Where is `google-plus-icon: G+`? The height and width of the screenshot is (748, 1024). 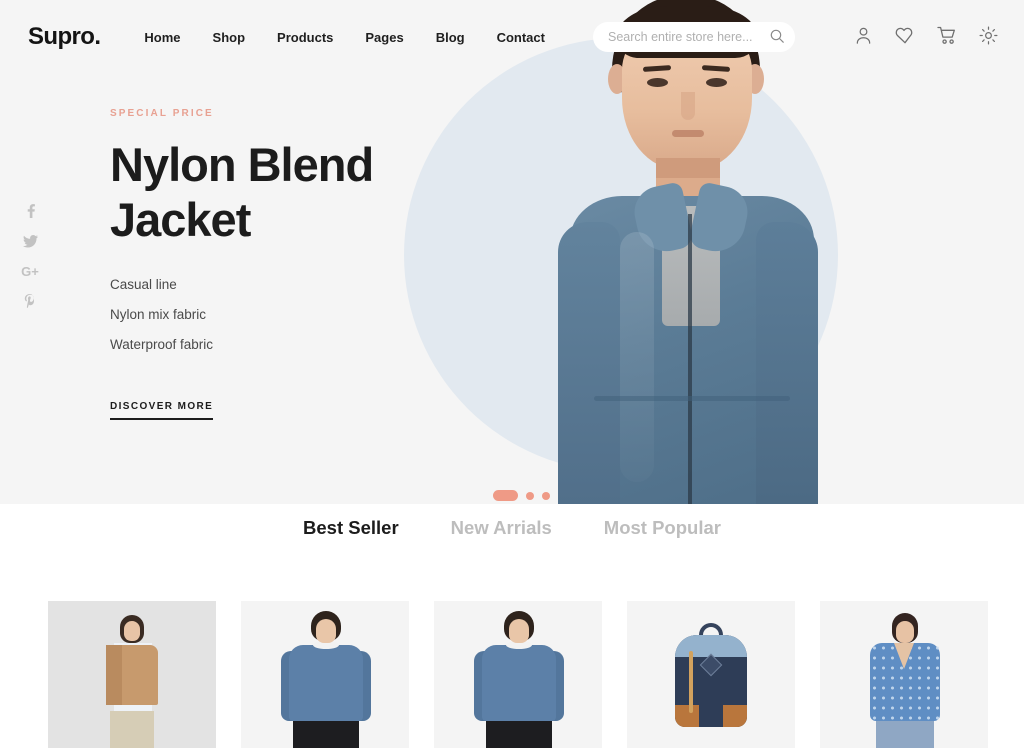
google-plus-icon: G+ is located at coordinates (30, 271).